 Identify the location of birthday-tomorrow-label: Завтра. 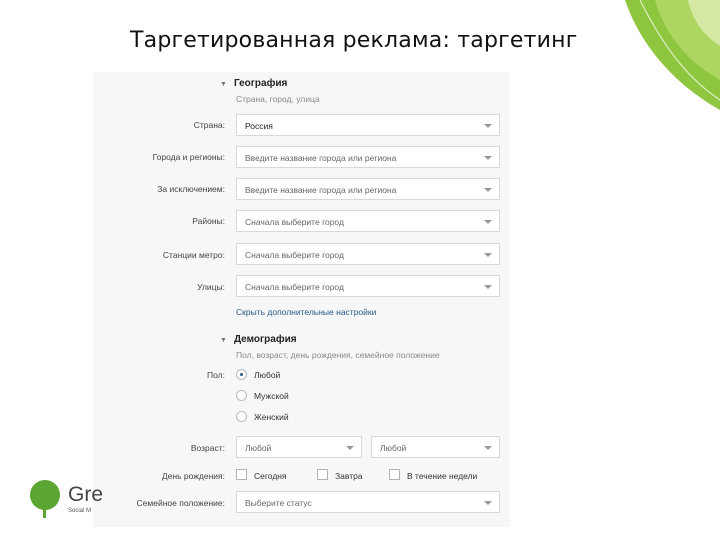
(349, 476).